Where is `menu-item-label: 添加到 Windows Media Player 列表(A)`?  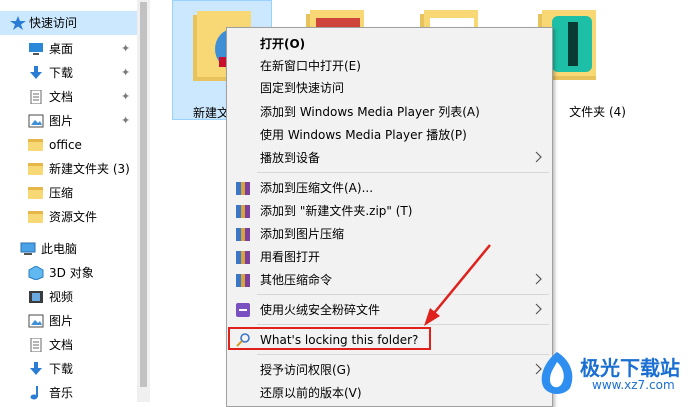
menu-item-label: 添加到 Windows Media Player 列表(A) is located at coordinates (370, 112).